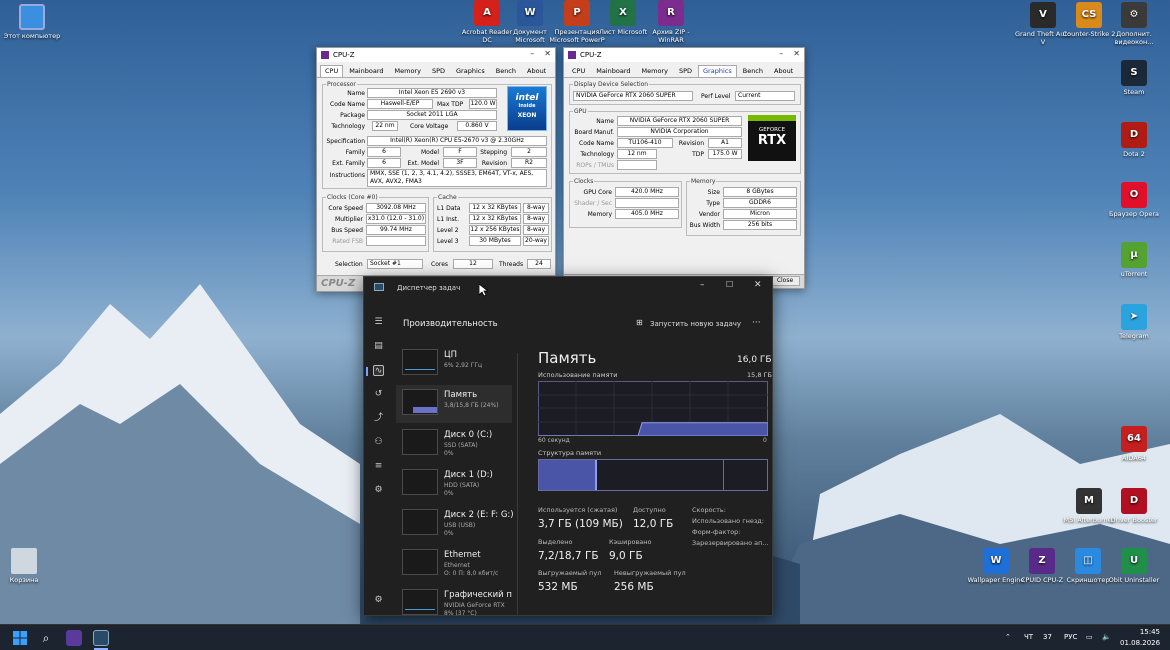 Image resolution: width=1170 pixels, height=650 pixels. I want to click on perf-level-select: Current, so click(765, 96).